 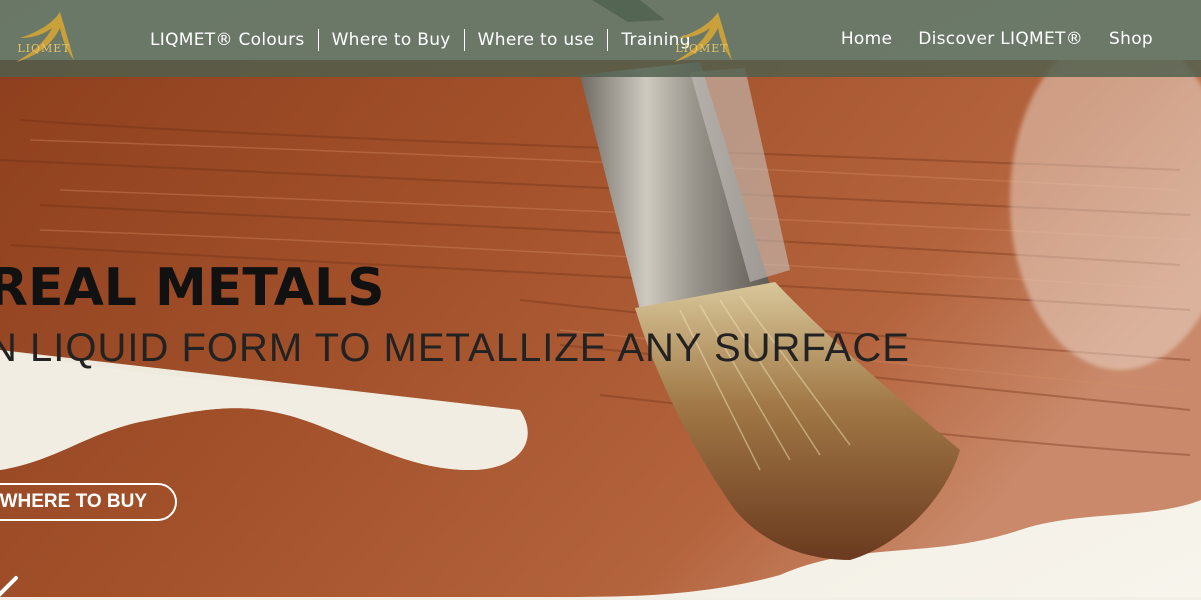 What do you see at coordinates (536, 40) in the screenshot?
I see `nav-where-to-use: Where to use` at bounding box center [536, 40].